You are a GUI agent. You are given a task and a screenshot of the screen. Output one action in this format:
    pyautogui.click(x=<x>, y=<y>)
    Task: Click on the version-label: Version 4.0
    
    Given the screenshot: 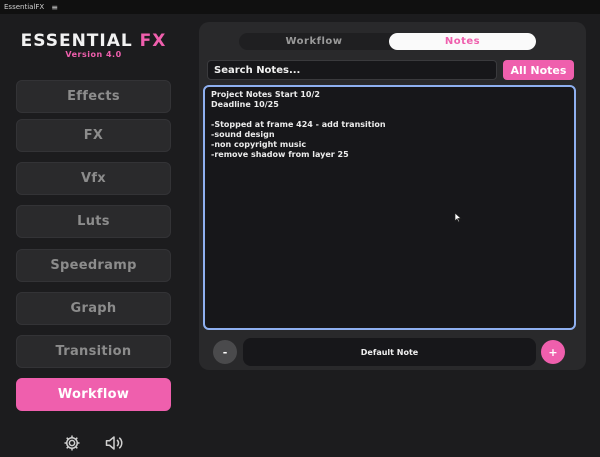 What is the action you would take?
    pyautogui.click(x=93, y=54)
    